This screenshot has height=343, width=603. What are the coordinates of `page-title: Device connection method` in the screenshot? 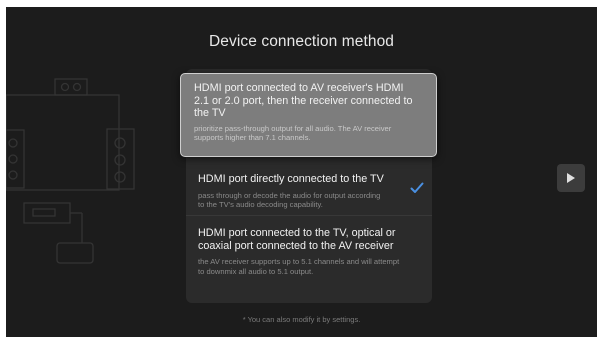 It's located at (301, 41).